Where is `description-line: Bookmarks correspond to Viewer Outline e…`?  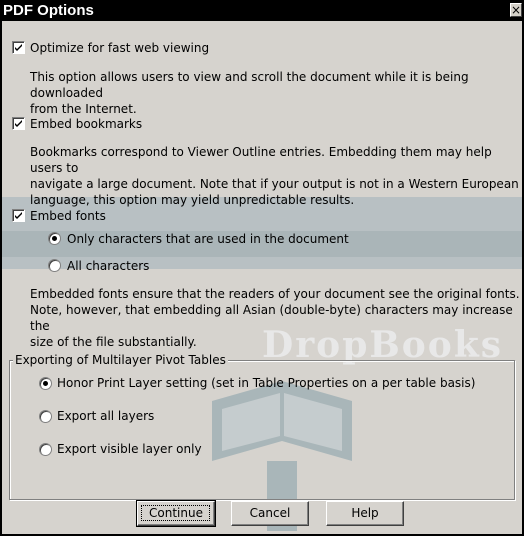 description-line: Bookmarks correspond to Viewer Outline e… is located at coordinates (261, 160).